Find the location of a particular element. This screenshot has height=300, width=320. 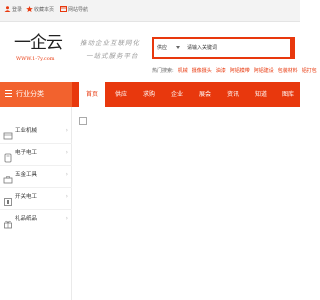

bookmark-label: 收藏本页 is located at coordinates (44, 10).